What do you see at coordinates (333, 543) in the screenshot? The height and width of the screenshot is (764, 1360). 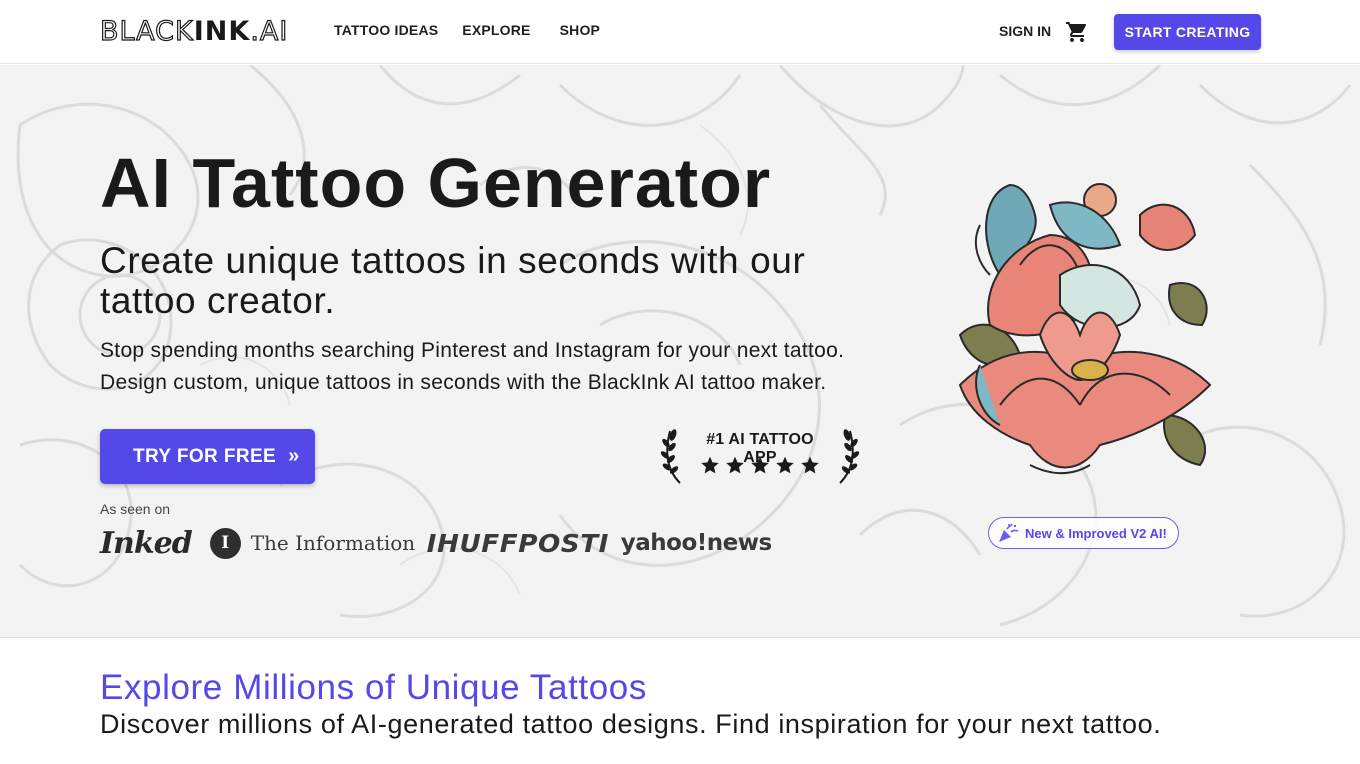 I see `the-information-text: The Information` at bounding box center [333, 543].